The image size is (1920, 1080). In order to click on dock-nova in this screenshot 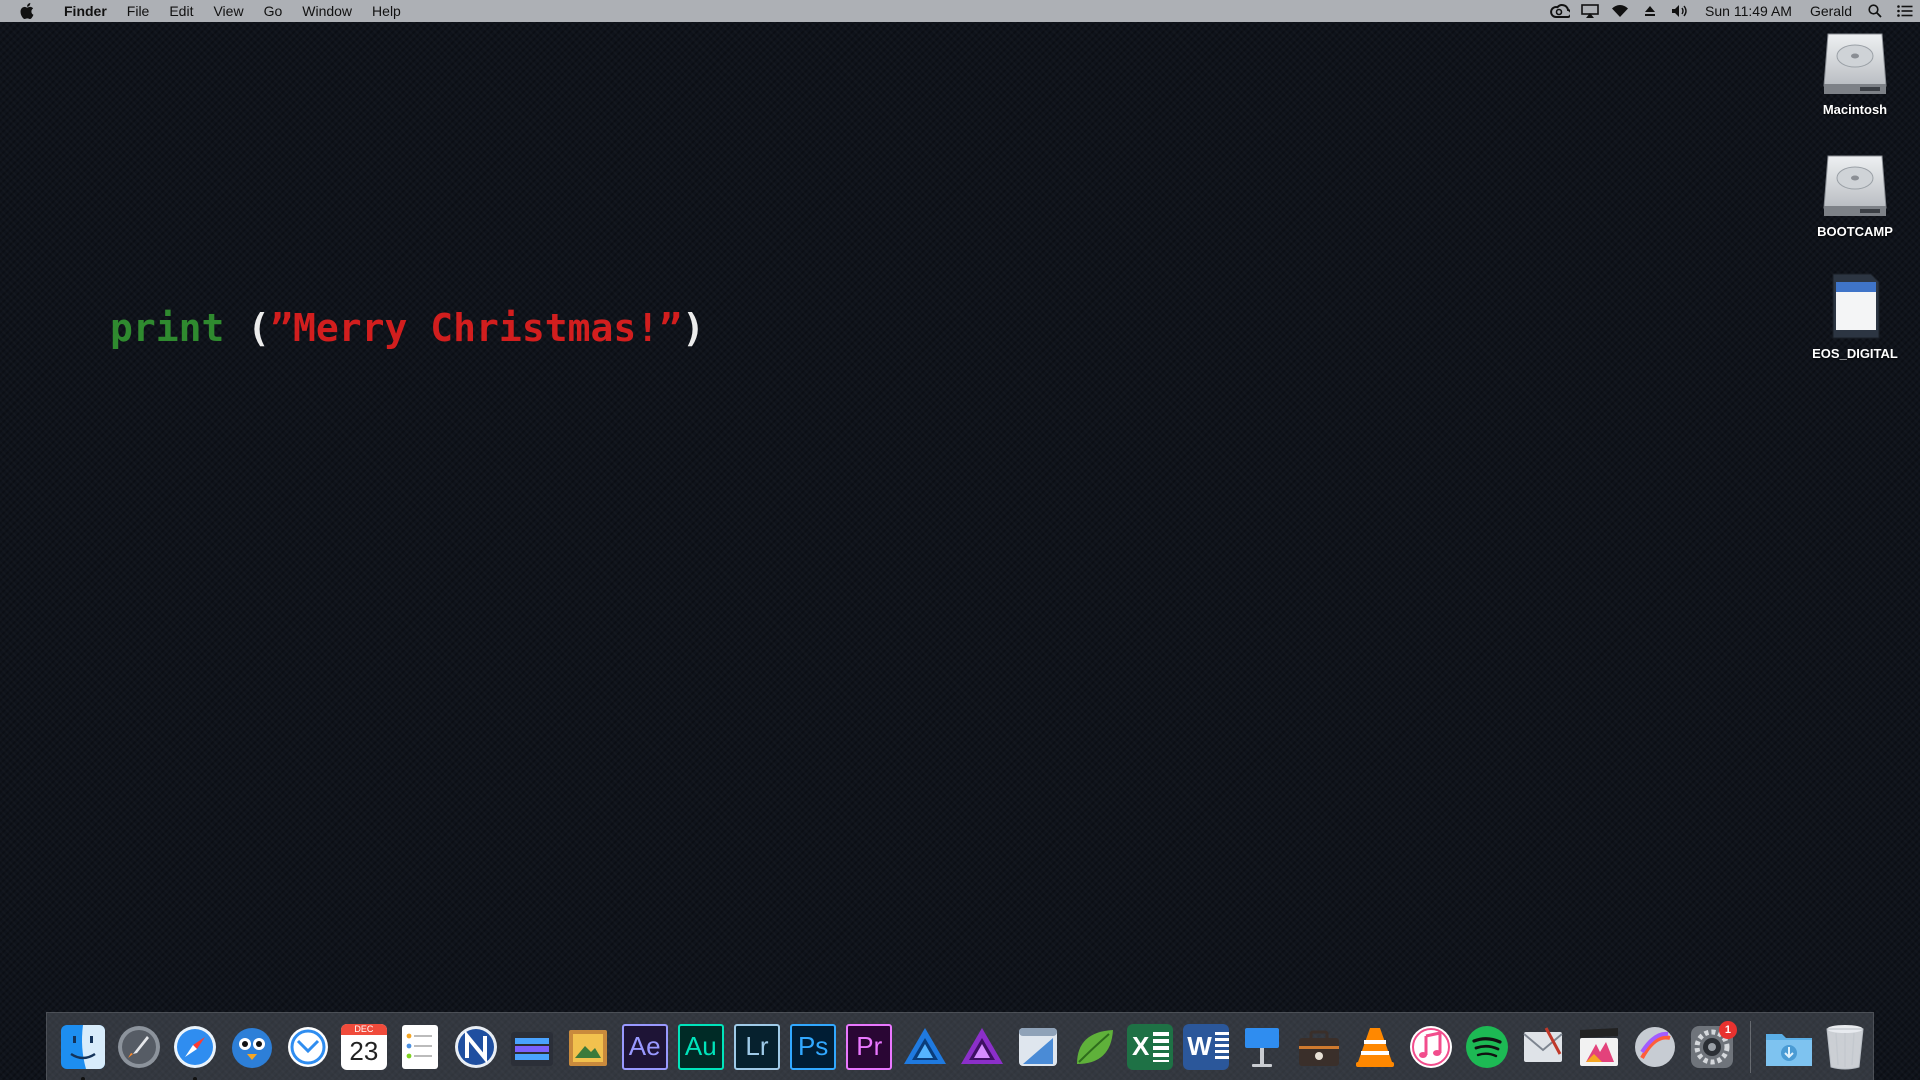, I will do `click(476, 1047)`.